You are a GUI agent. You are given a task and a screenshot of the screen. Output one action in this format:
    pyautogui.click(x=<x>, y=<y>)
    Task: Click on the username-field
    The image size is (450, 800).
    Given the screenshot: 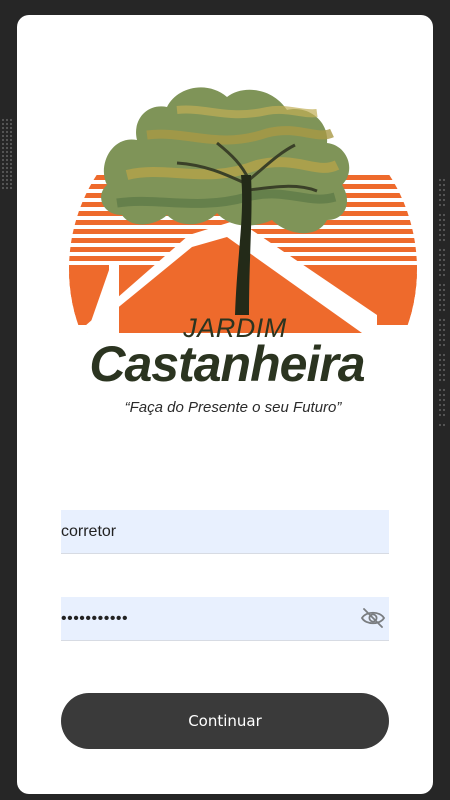 What is the action you would take?
    pyautogui.click(x=225, y=532)
    